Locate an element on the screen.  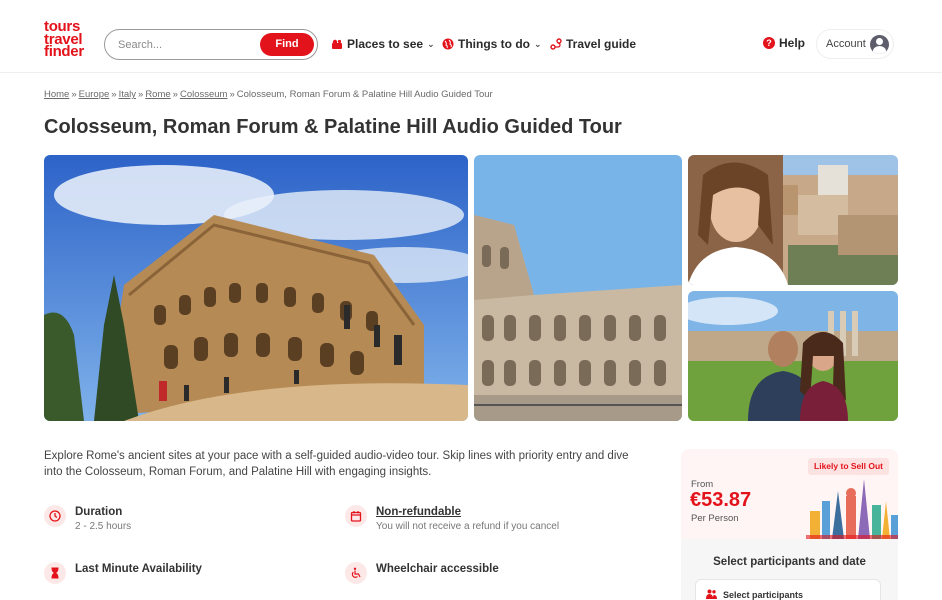
feature-wheelchair: Wheelchair accessible is located at coordinates (422, 573).